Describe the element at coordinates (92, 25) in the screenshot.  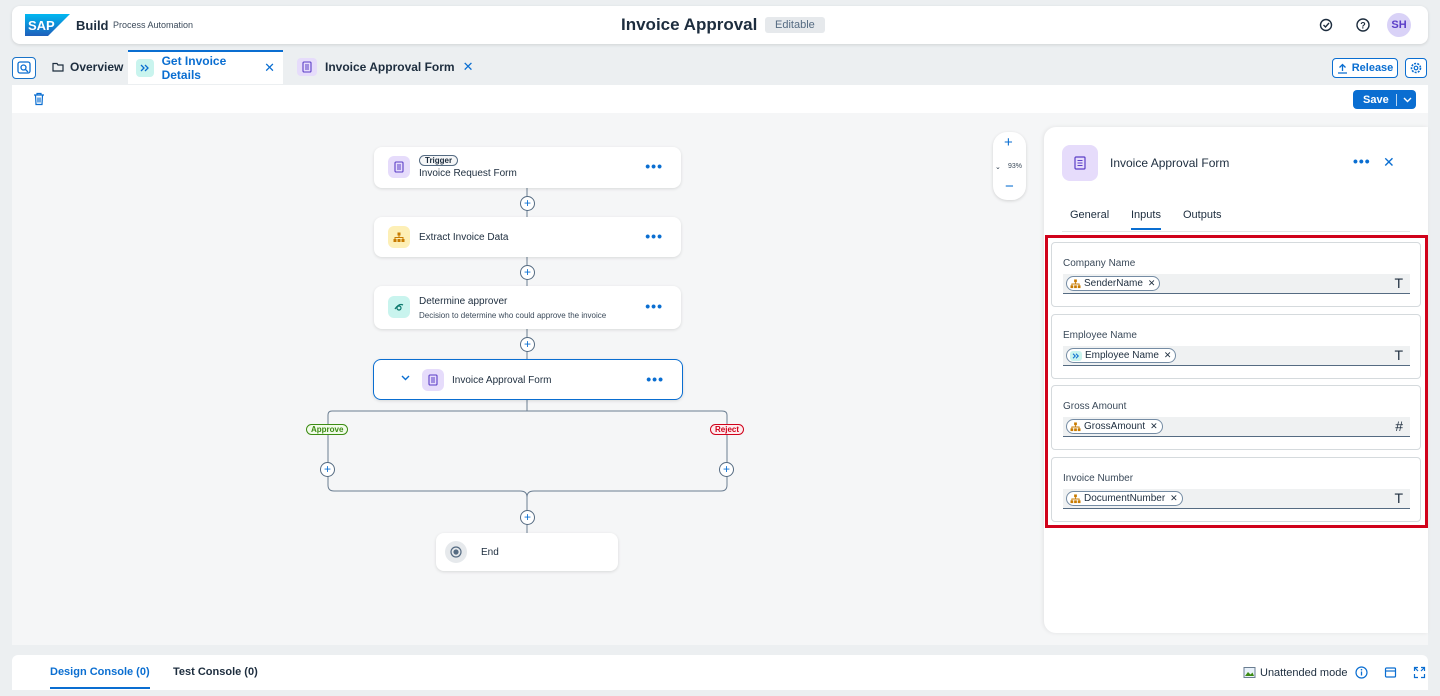
I see `product-name: Build` at that location.